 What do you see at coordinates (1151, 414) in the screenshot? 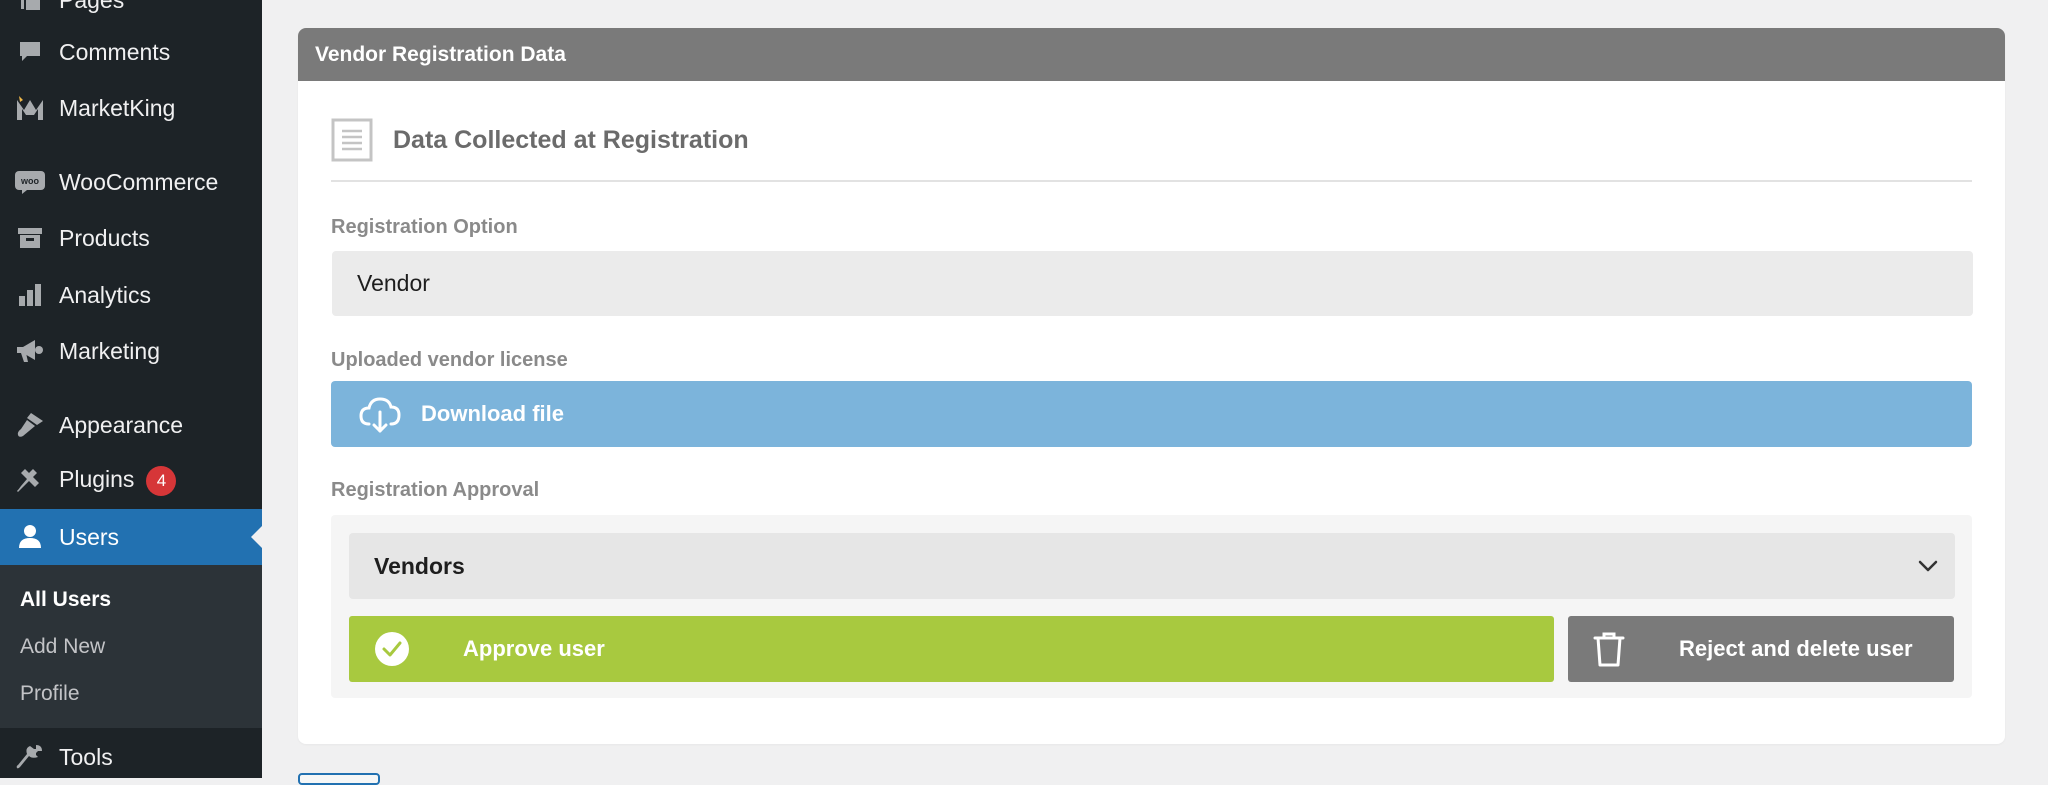
I see `download-file-button: Download file` at bounding box center [1151, 414].